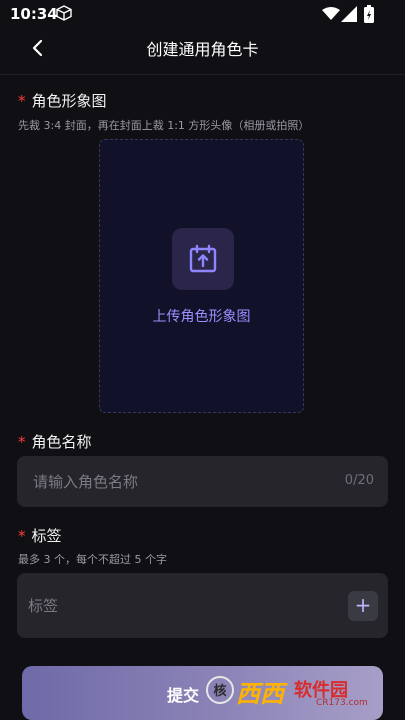 The image size is (405, 720). I want to click on tags-section-title: * 标签, so click(40, 535).